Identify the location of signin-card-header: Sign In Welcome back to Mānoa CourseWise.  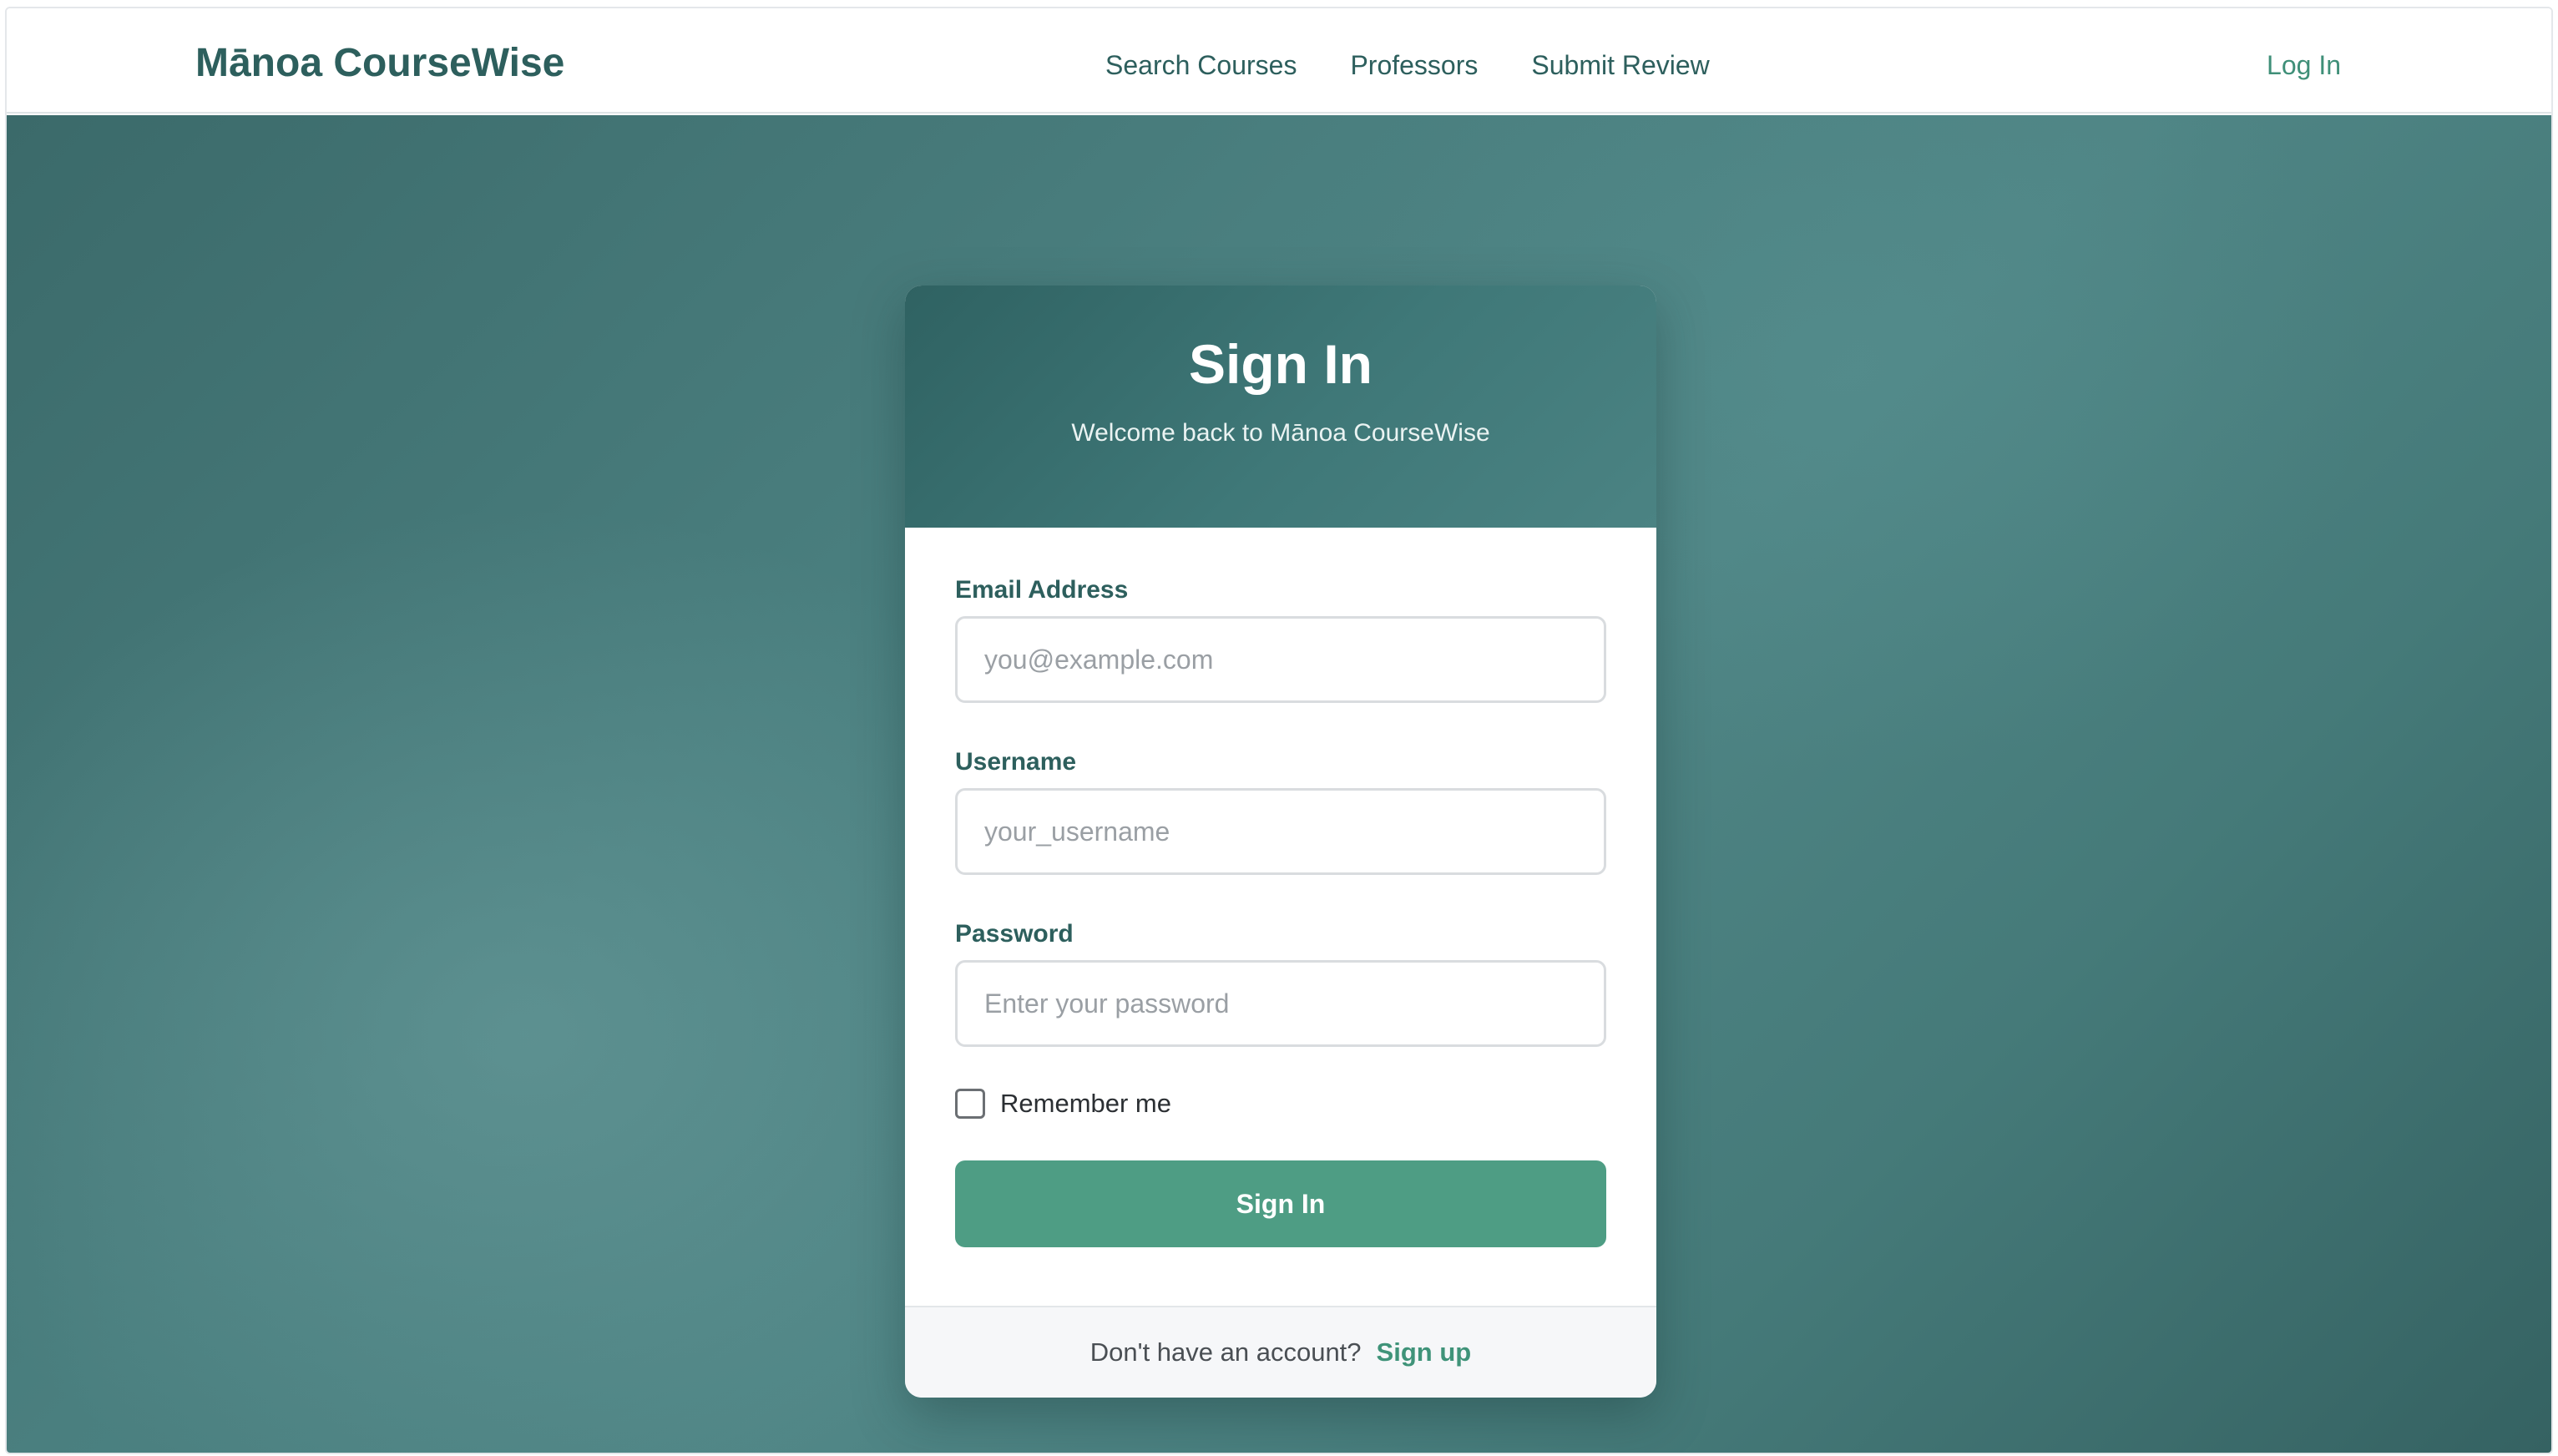
(1280, 407).